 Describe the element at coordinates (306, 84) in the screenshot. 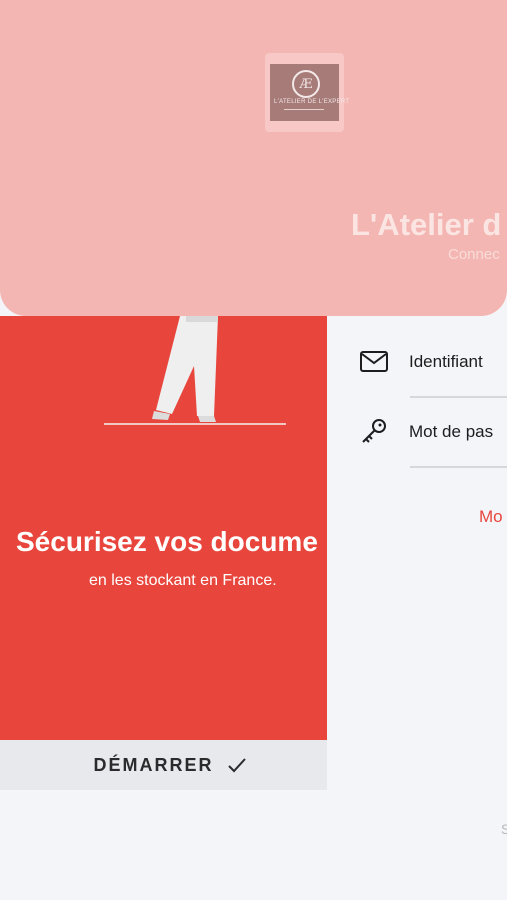

I see `logo-monogram-icon: Æ` at that location.